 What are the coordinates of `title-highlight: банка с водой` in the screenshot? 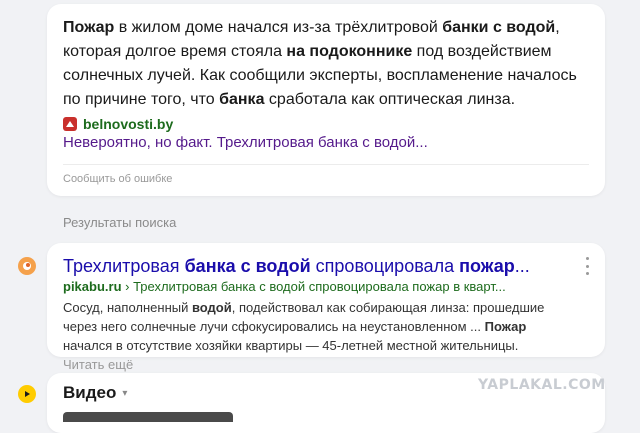 It's located at (247, 266).